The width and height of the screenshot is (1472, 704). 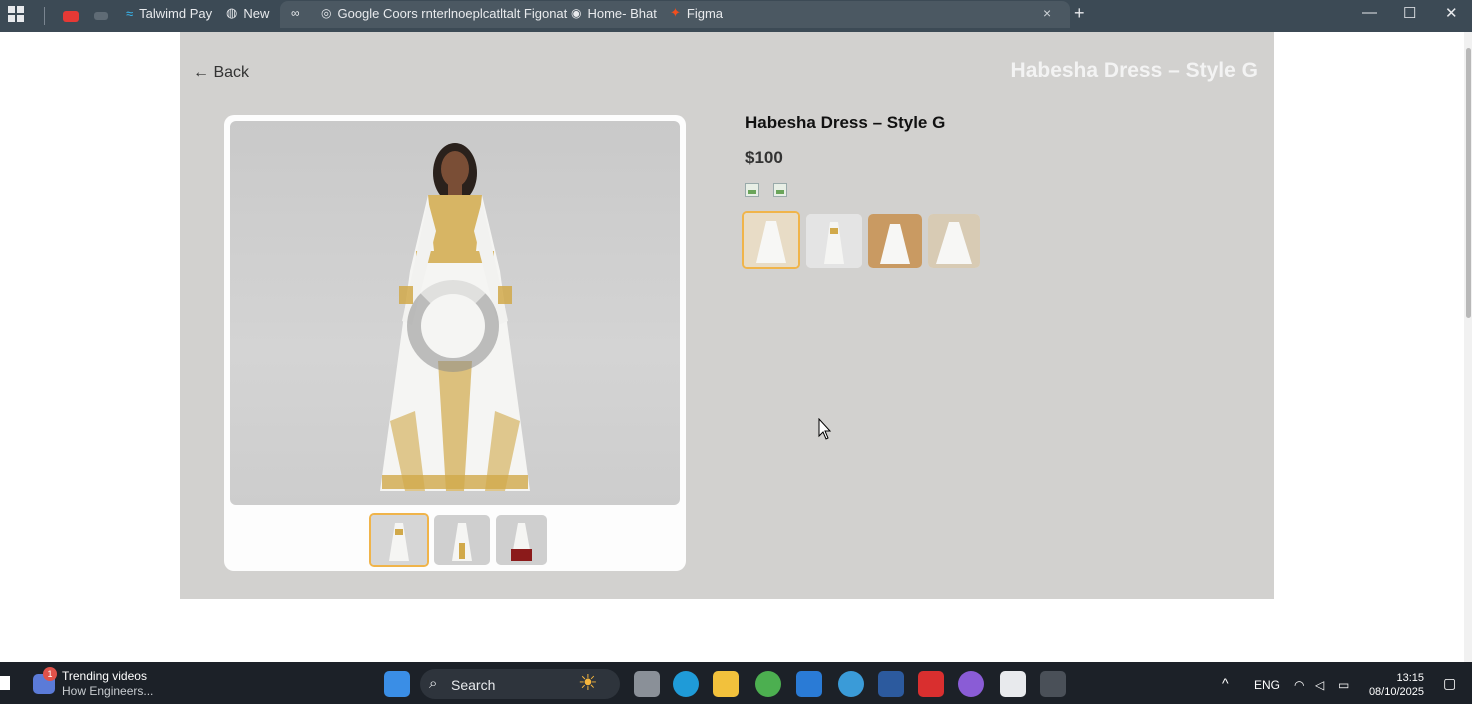 I want to click on app-icon-navy, so click(x=891, y=684).